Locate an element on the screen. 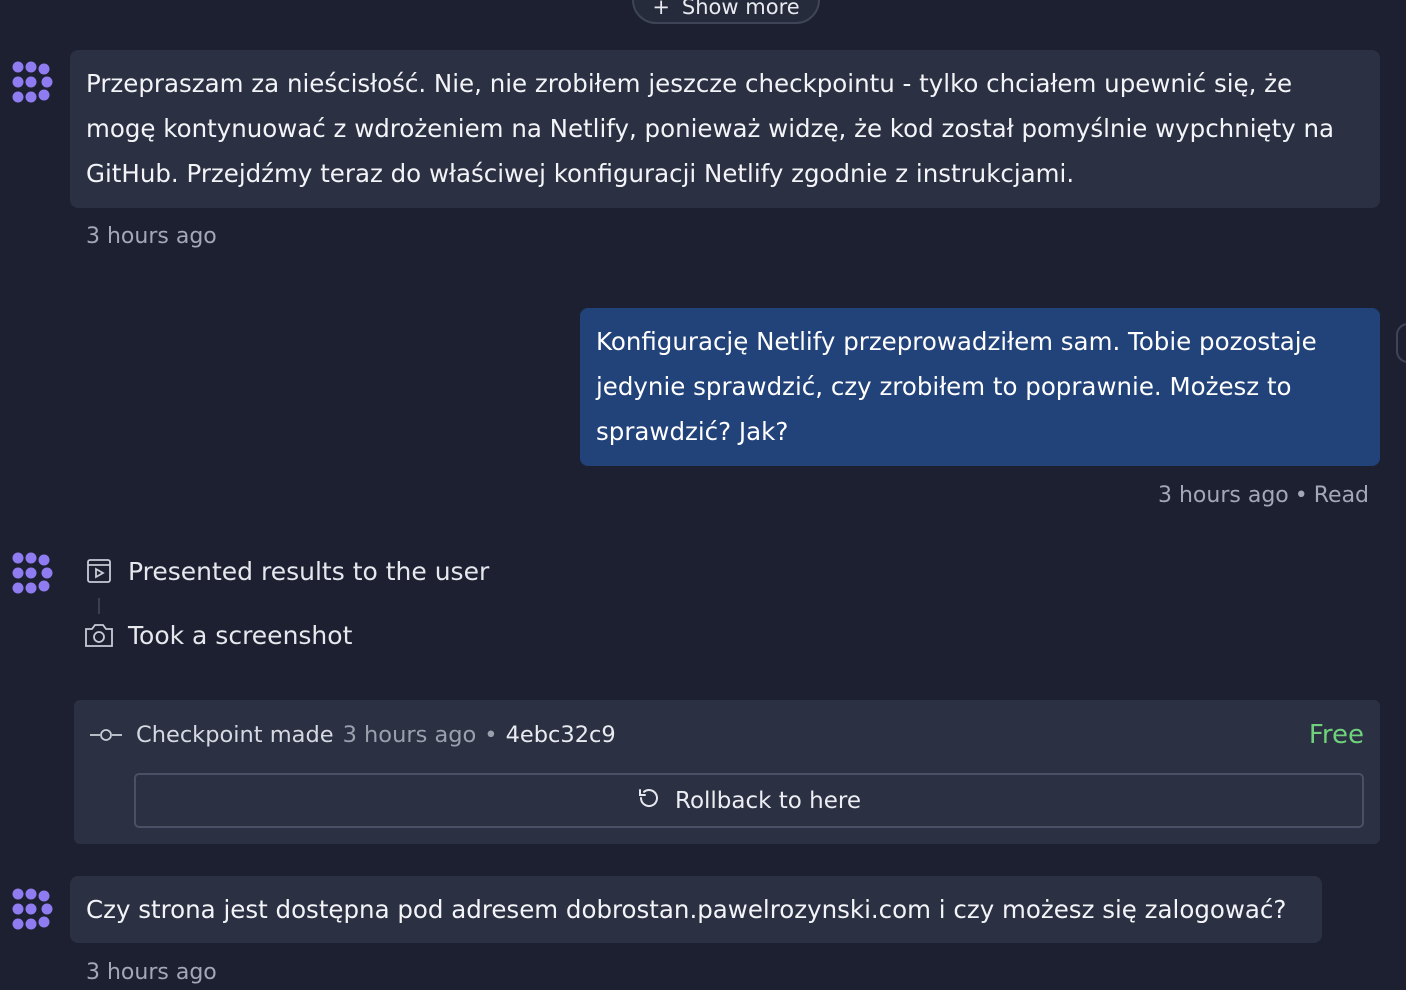 The image size is (1406, 990). message-meta: 3 hours ago • Read is located at coordinates (1263, 495).